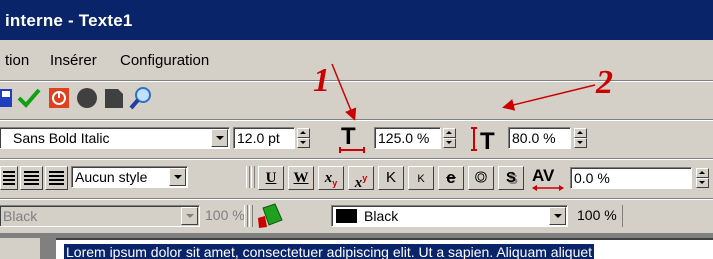 Image resolution: width=713 pixels, height=259 pixels. What do you see at coordinates (361, 178) in the screenshot?
I see `superscript-button: xy` at bounding box center [361, 178].